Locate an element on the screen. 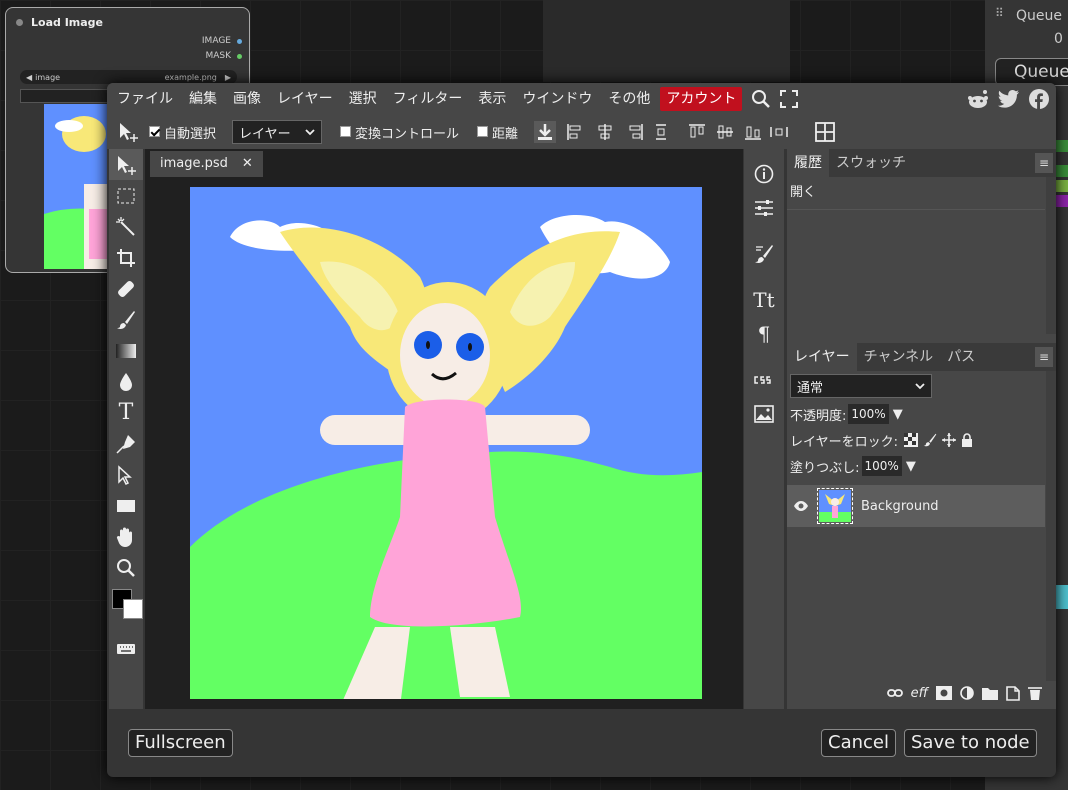 The width and height of the screenshot is (1068, 790). history-panel-menu-icon: ≡ is located at coordinates (1044, 163).